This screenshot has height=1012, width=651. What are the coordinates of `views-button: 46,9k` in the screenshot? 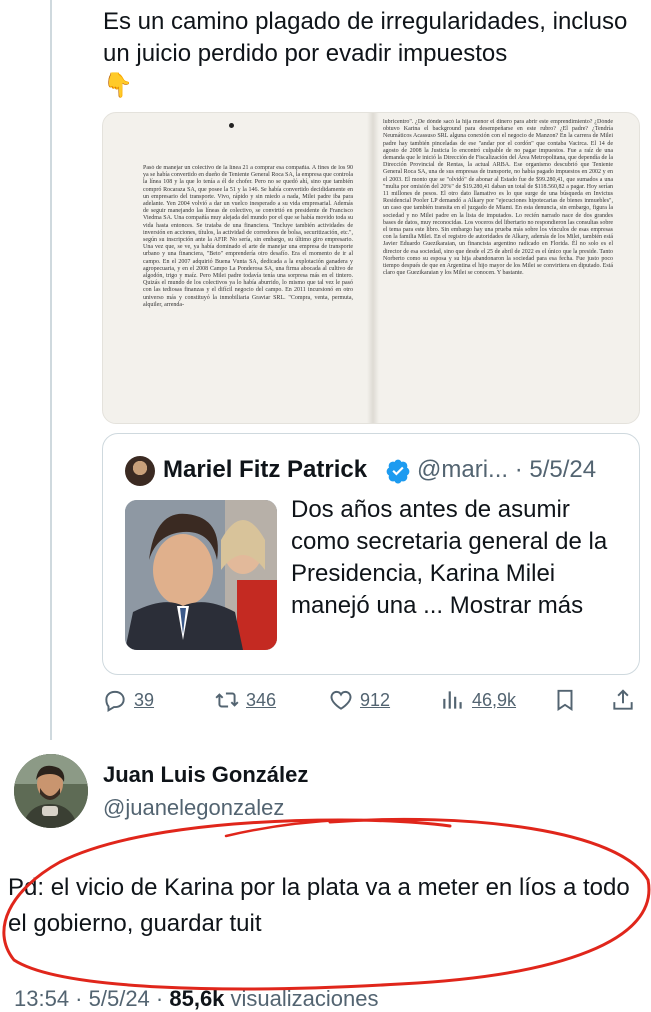 It's located at (478, 700).